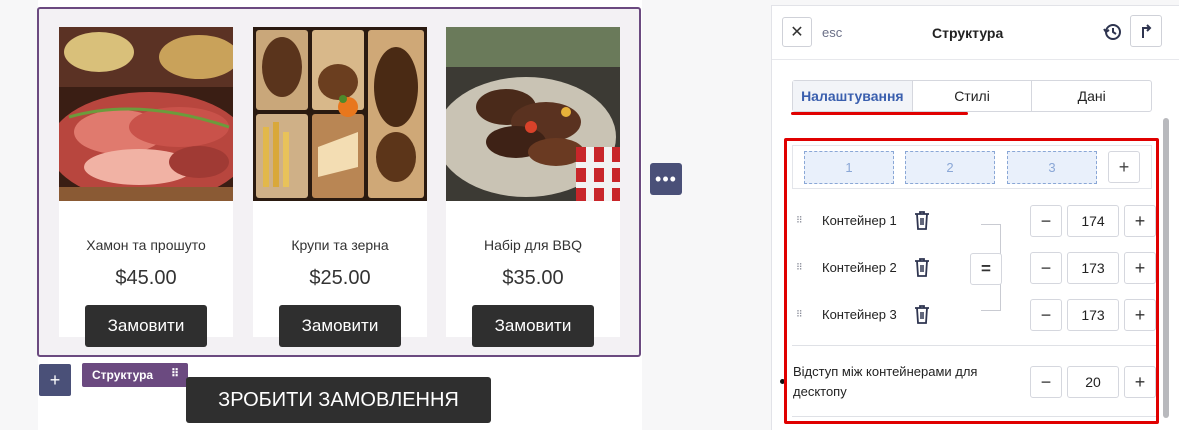 This screenshot has height=430, width=1179. I want to click on panel-header: ✕ esc Структура, so click(975, 33).